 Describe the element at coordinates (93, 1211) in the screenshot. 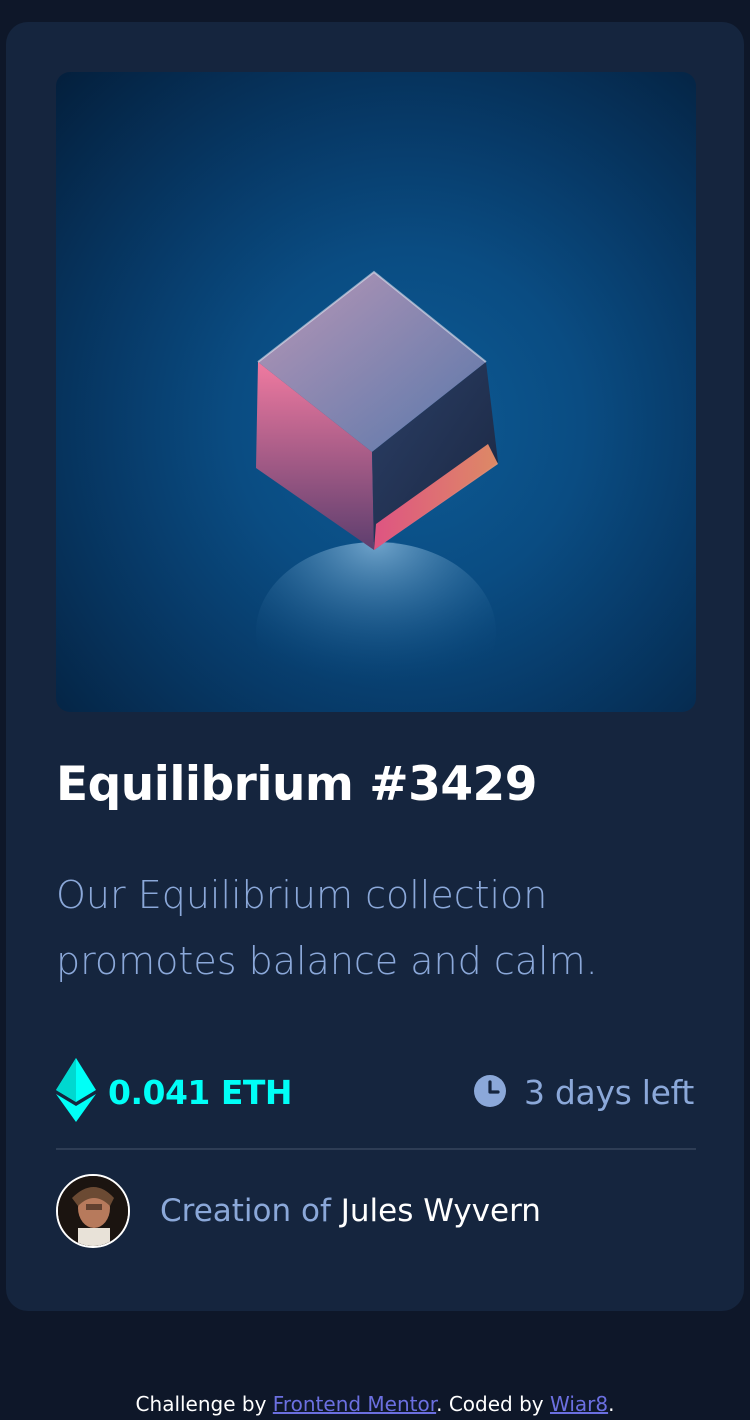

I see `creator-avatar` at that location.